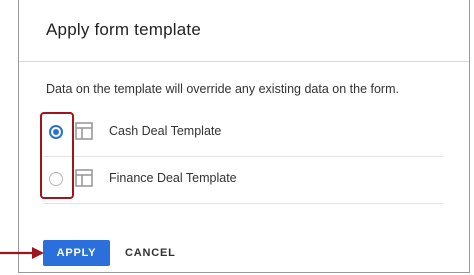 Image resolution: width=474 pixels, height=275 pixels. What do you see at coordinates (243, 180) in the screenshot?
I see `template-option-finance-deal: Finance Deal Template` at bounding box center [243, 180].